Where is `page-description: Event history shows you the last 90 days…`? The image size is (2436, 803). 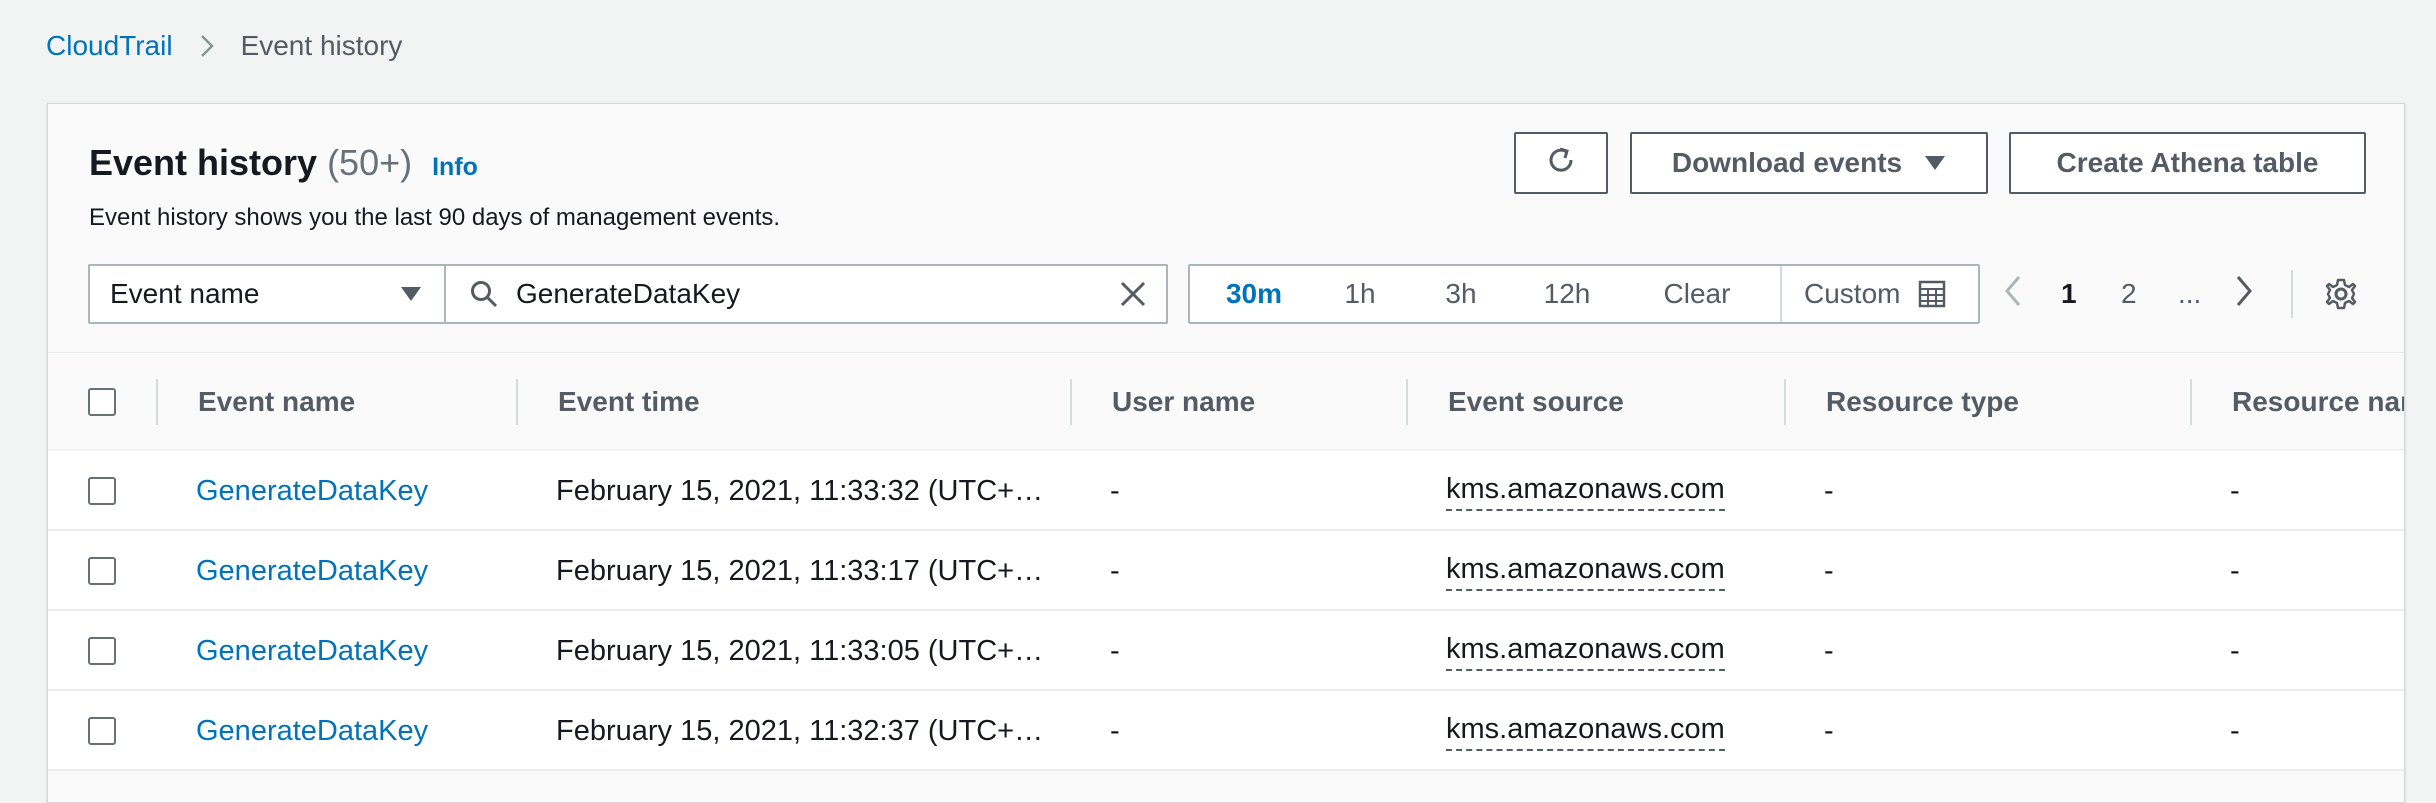
page-description: Event history shows you the last 90 days… is located at coordinates (435, 217).